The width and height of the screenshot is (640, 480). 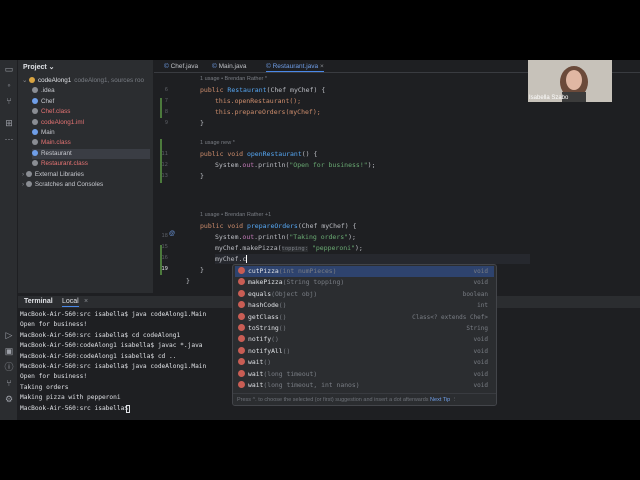 I want to click on terminal-title: Terminal, so click(x=38, y=302).